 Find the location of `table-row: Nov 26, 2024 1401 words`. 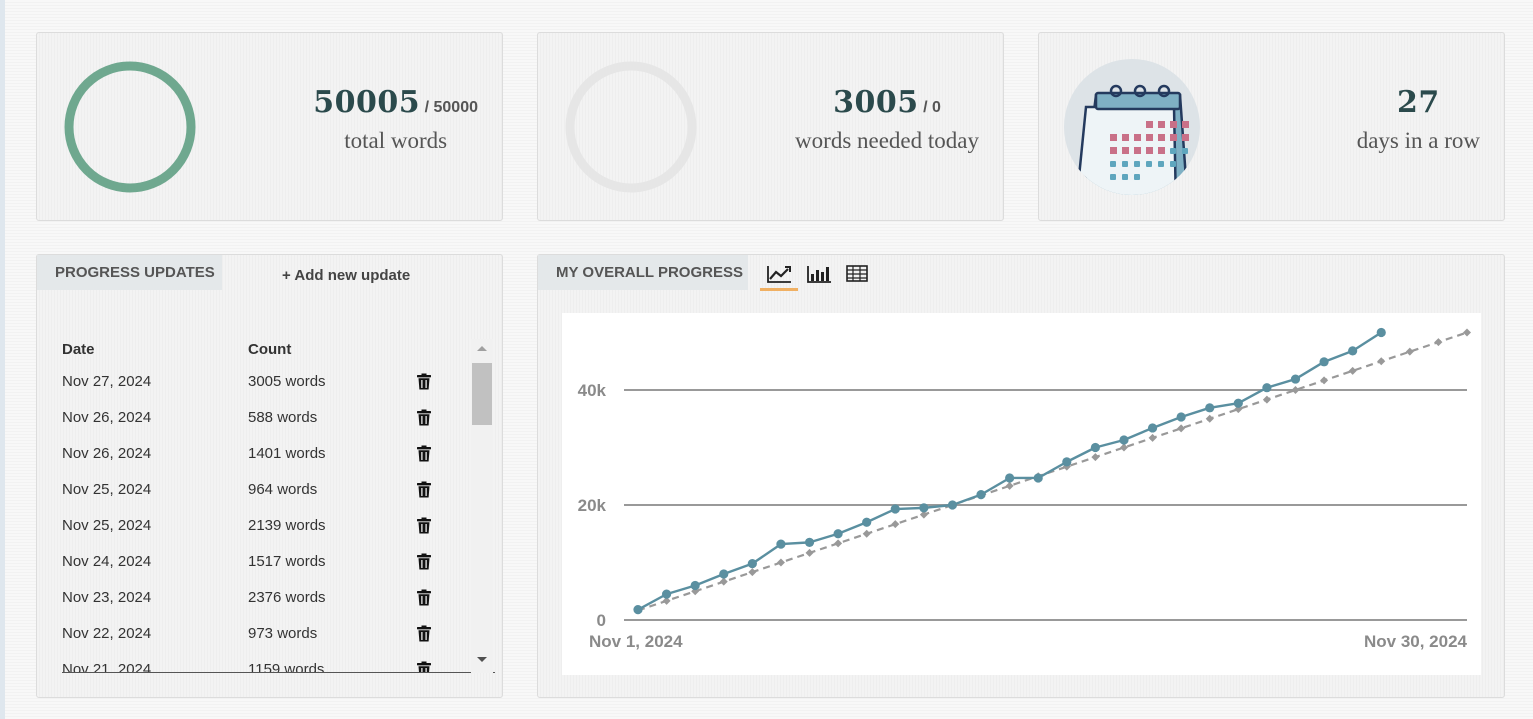

table-row: Nov 26, 2024 1401 words is located at coordinates (255, 453).